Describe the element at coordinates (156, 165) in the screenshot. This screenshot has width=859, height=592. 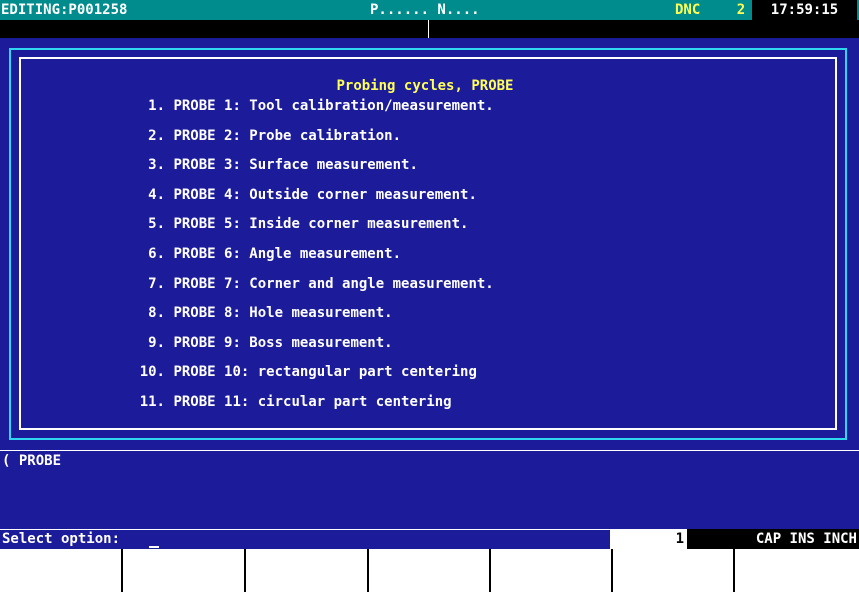
I see `menu-item-number: 3.` at that location.